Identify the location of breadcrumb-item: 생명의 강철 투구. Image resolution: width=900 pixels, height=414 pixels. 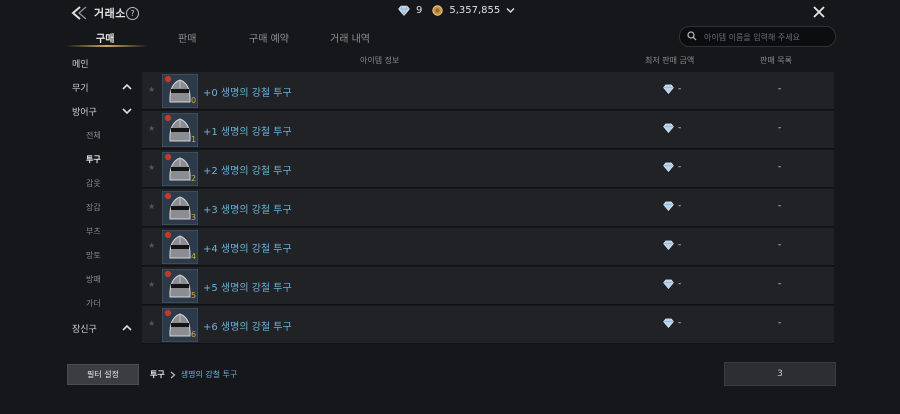
(209, 374).